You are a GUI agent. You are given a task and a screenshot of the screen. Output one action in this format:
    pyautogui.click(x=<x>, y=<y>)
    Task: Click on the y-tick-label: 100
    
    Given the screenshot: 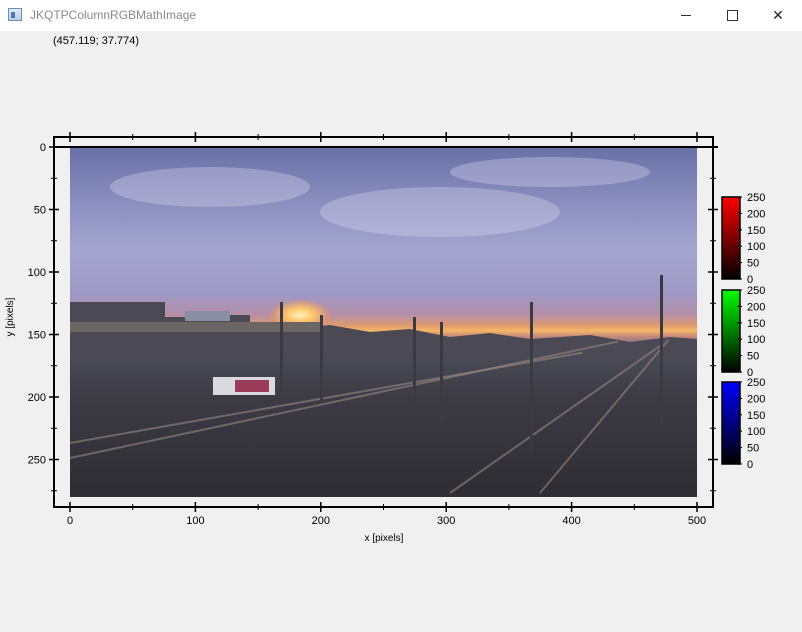 What is the action you would take?
    pyautogui.click(x=37, y=273)
    